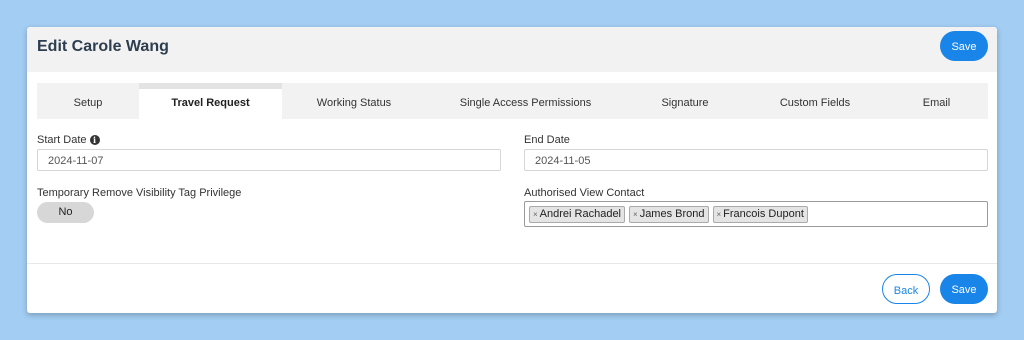 This screenshot has width=1024, height=340. I want to click on contact-tag-label: Francois Dupont, so click(763, 214).